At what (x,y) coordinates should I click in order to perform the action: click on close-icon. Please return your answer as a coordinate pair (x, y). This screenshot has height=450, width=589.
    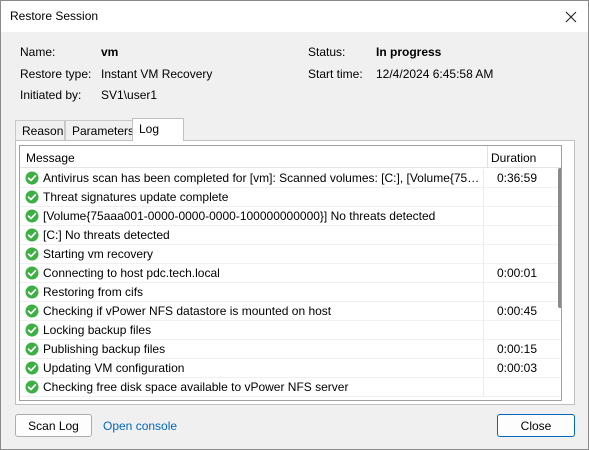
    Looking at the image, I should click on (571, 16).